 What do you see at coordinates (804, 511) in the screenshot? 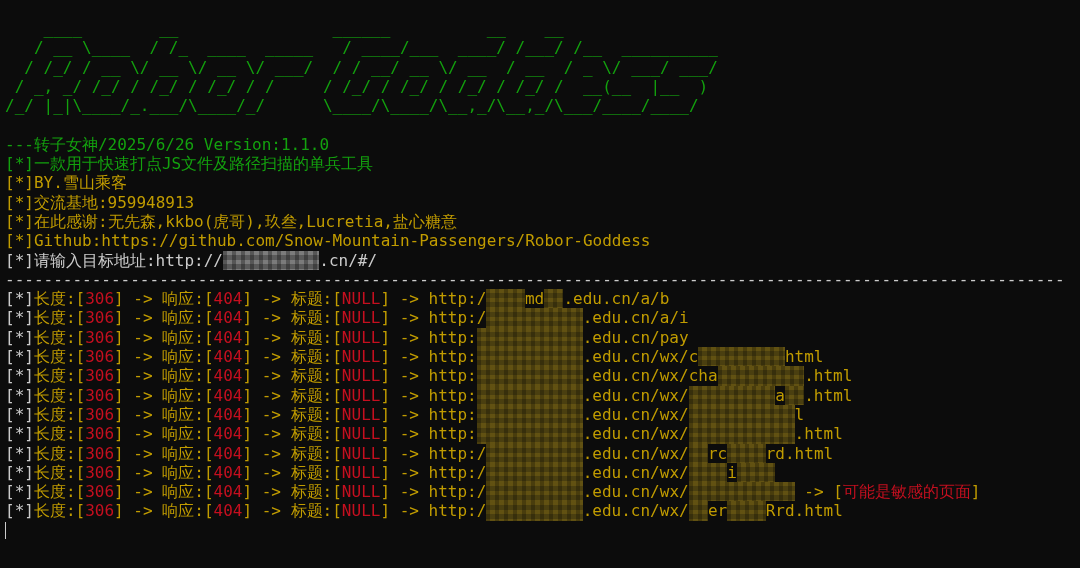
I see `console-text: Rrd.html` at bounding box center [804, 511].